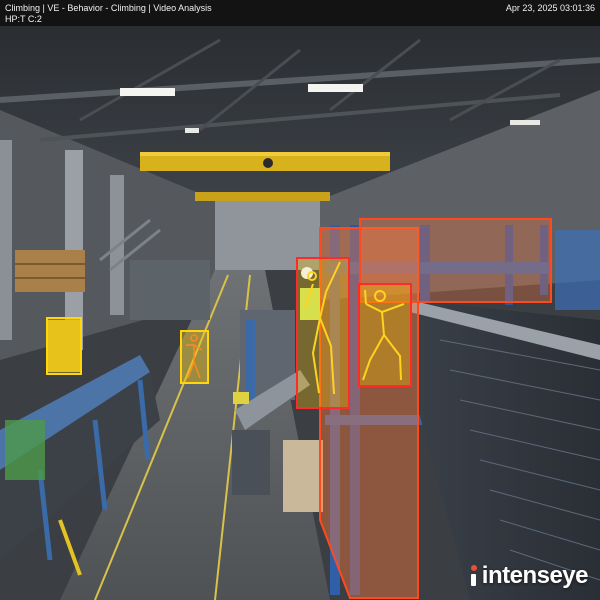 This screenshot has height=600, width=600. What do you see at coordinates (474, 576) in the screenshot?
I see `logo-icon` at bounding box center [474, 576].